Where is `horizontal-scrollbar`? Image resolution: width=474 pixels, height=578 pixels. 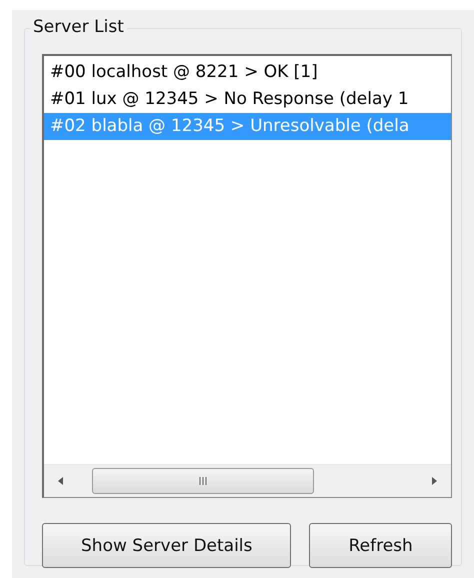
horizontal-scrollbar is located at coordinates (247, 480).